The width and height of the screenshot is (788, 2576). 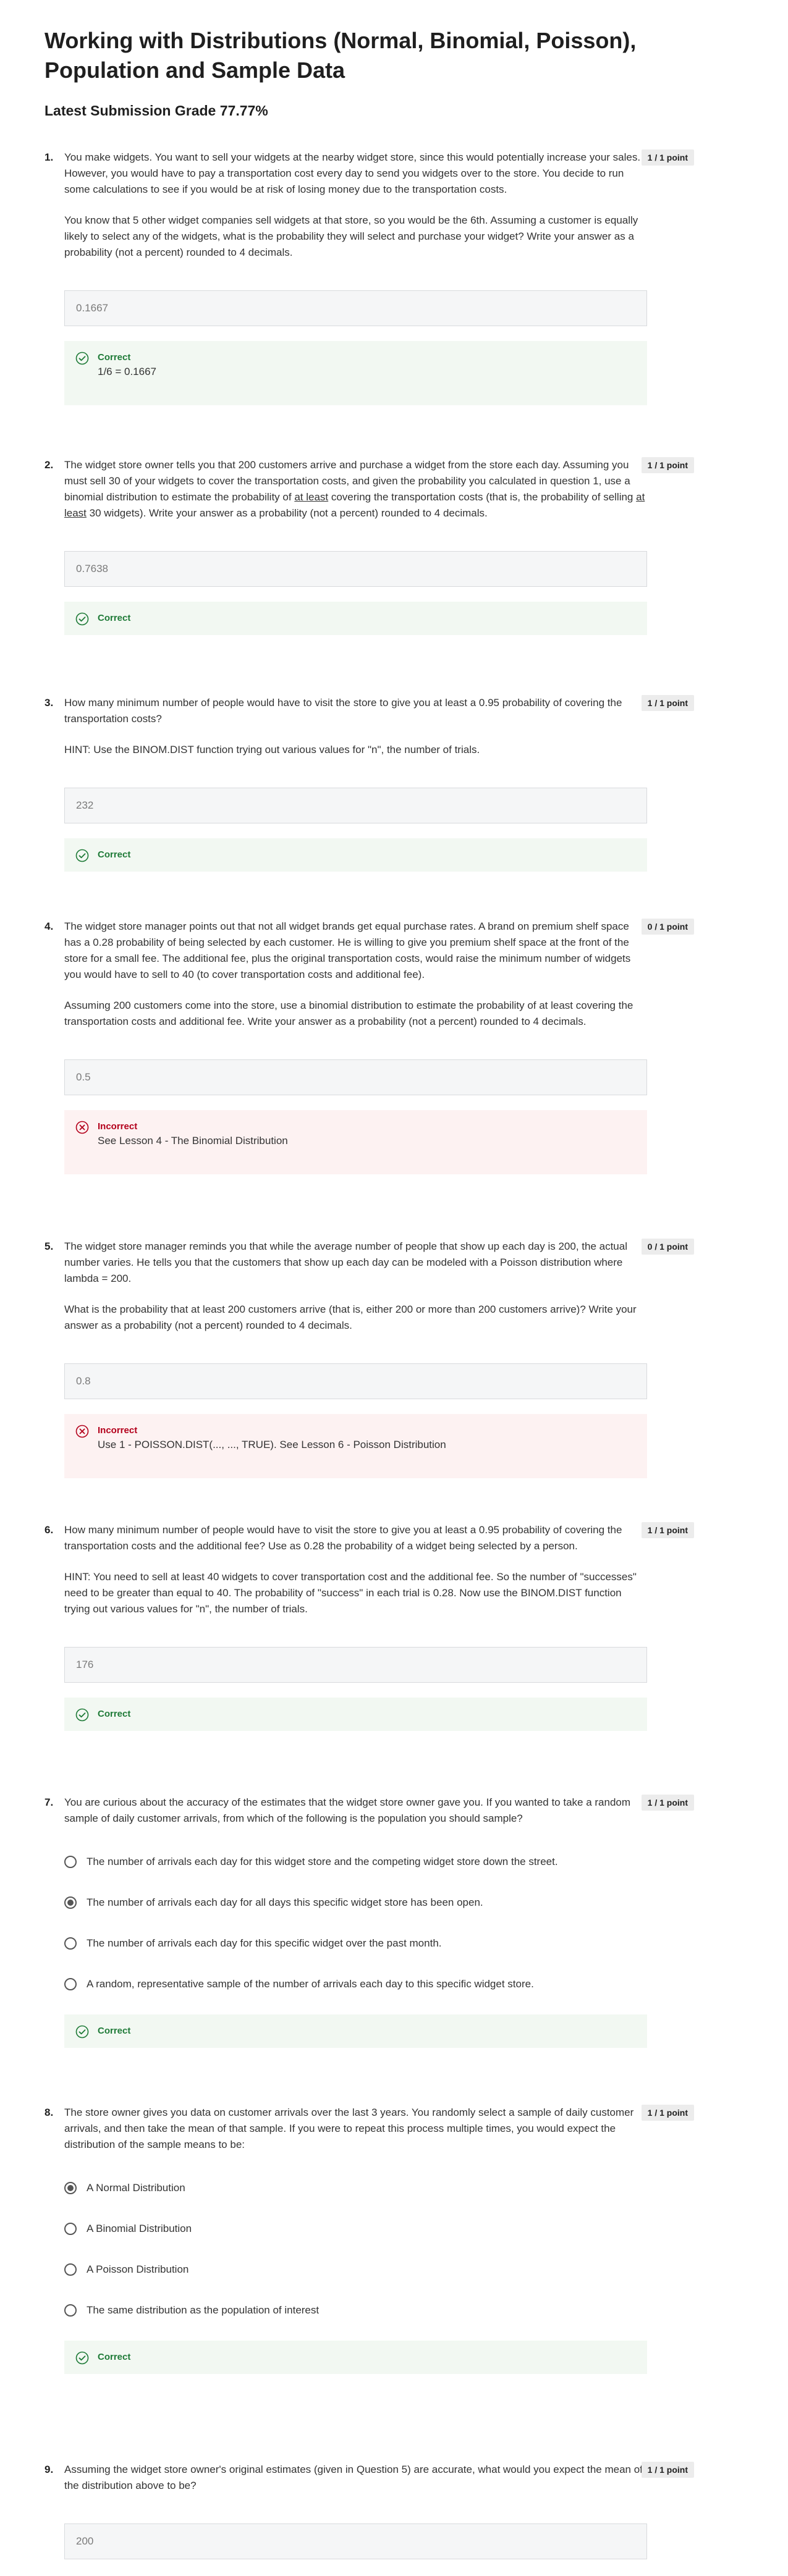 I want to click on question-number: 8., so click(x=49, y=2112).